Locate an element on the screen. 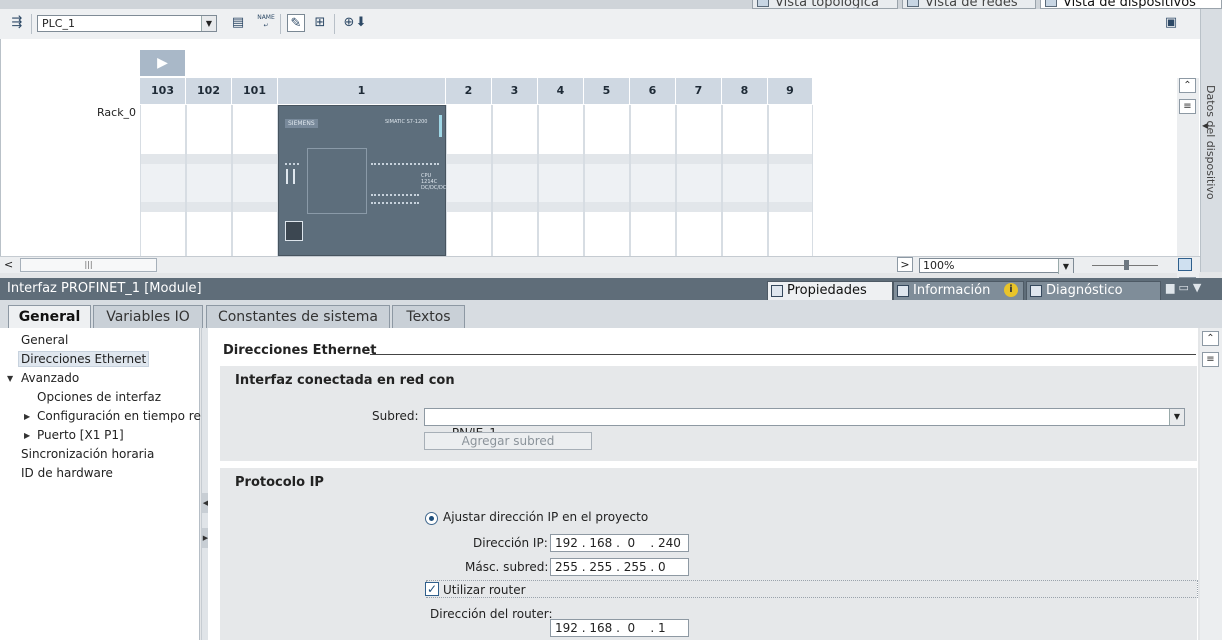 This screenshot has width=1222, height=640. nav-item-realtime-config: Configuración en tiempo real is located at coordinates (124, 416).